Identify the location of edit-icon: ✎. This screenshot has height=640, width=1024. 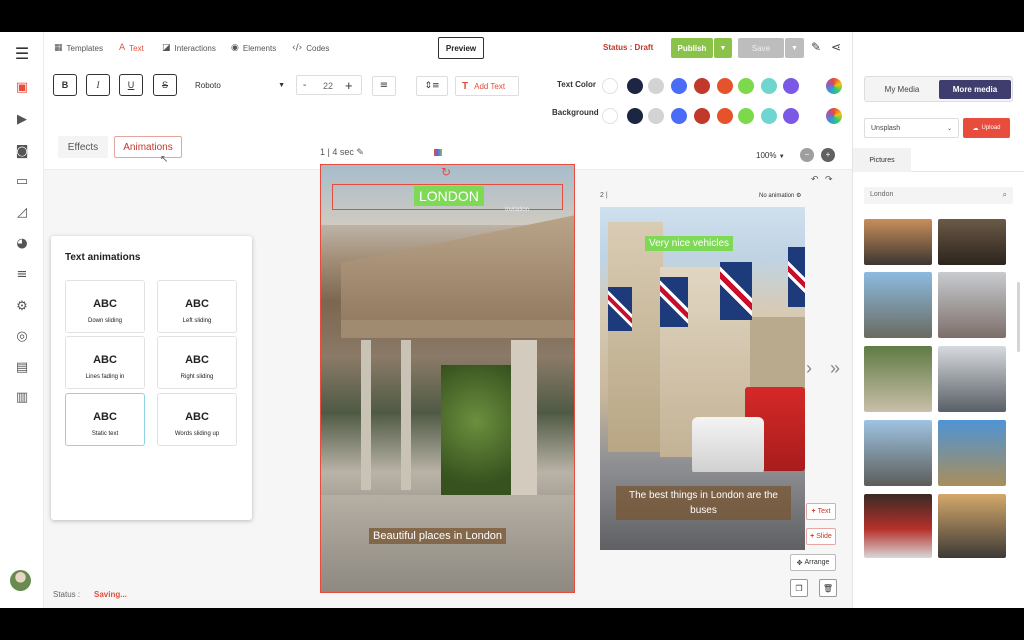
(816, 47).